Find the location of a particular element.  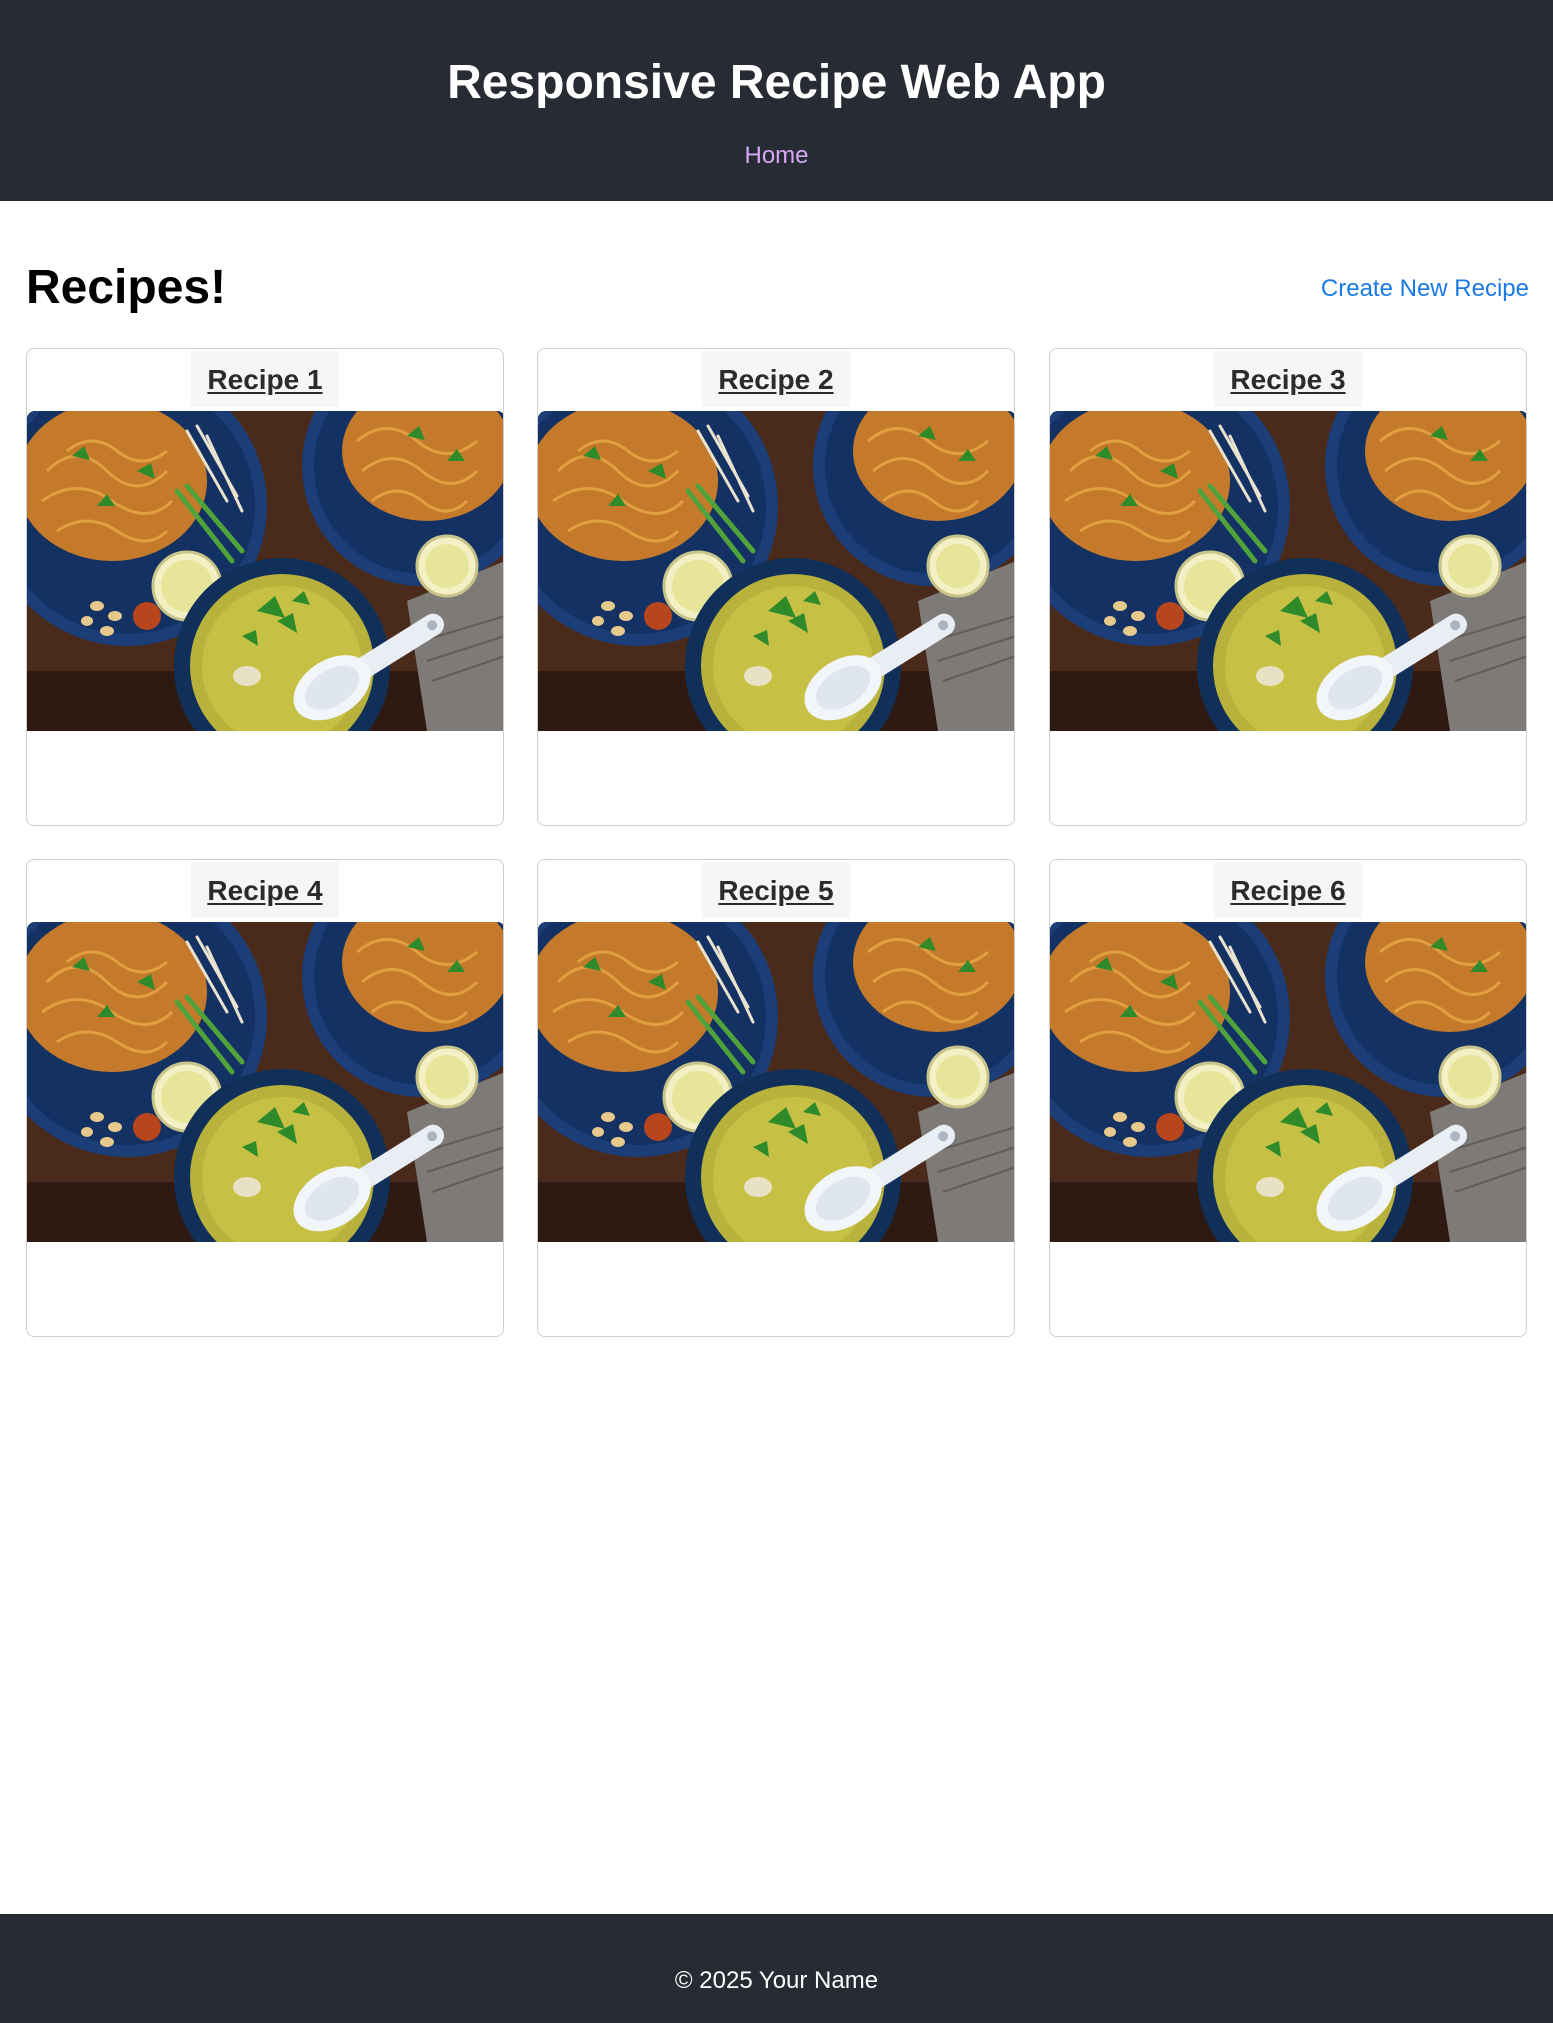

recipe-card-header: Recipe 4 is located at coordinates (265, 891).